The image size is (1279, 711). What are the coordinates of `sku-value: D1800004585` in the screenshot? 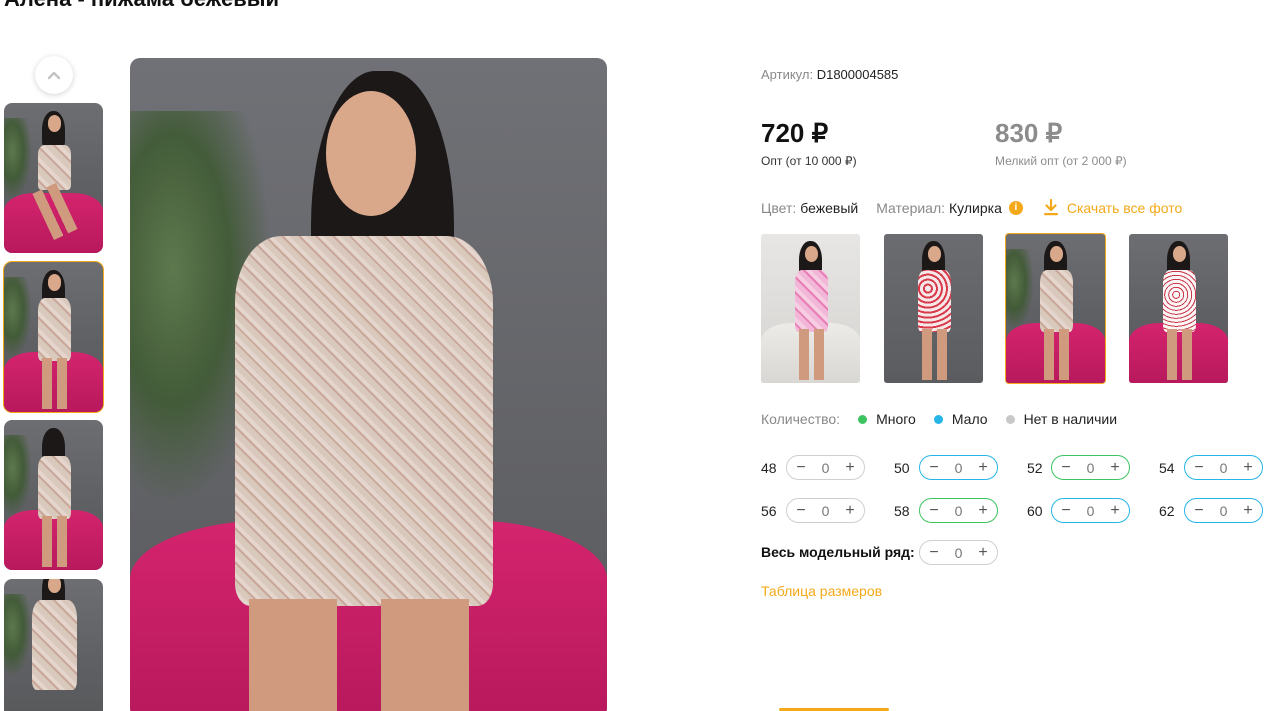 It's located at (857, 74).